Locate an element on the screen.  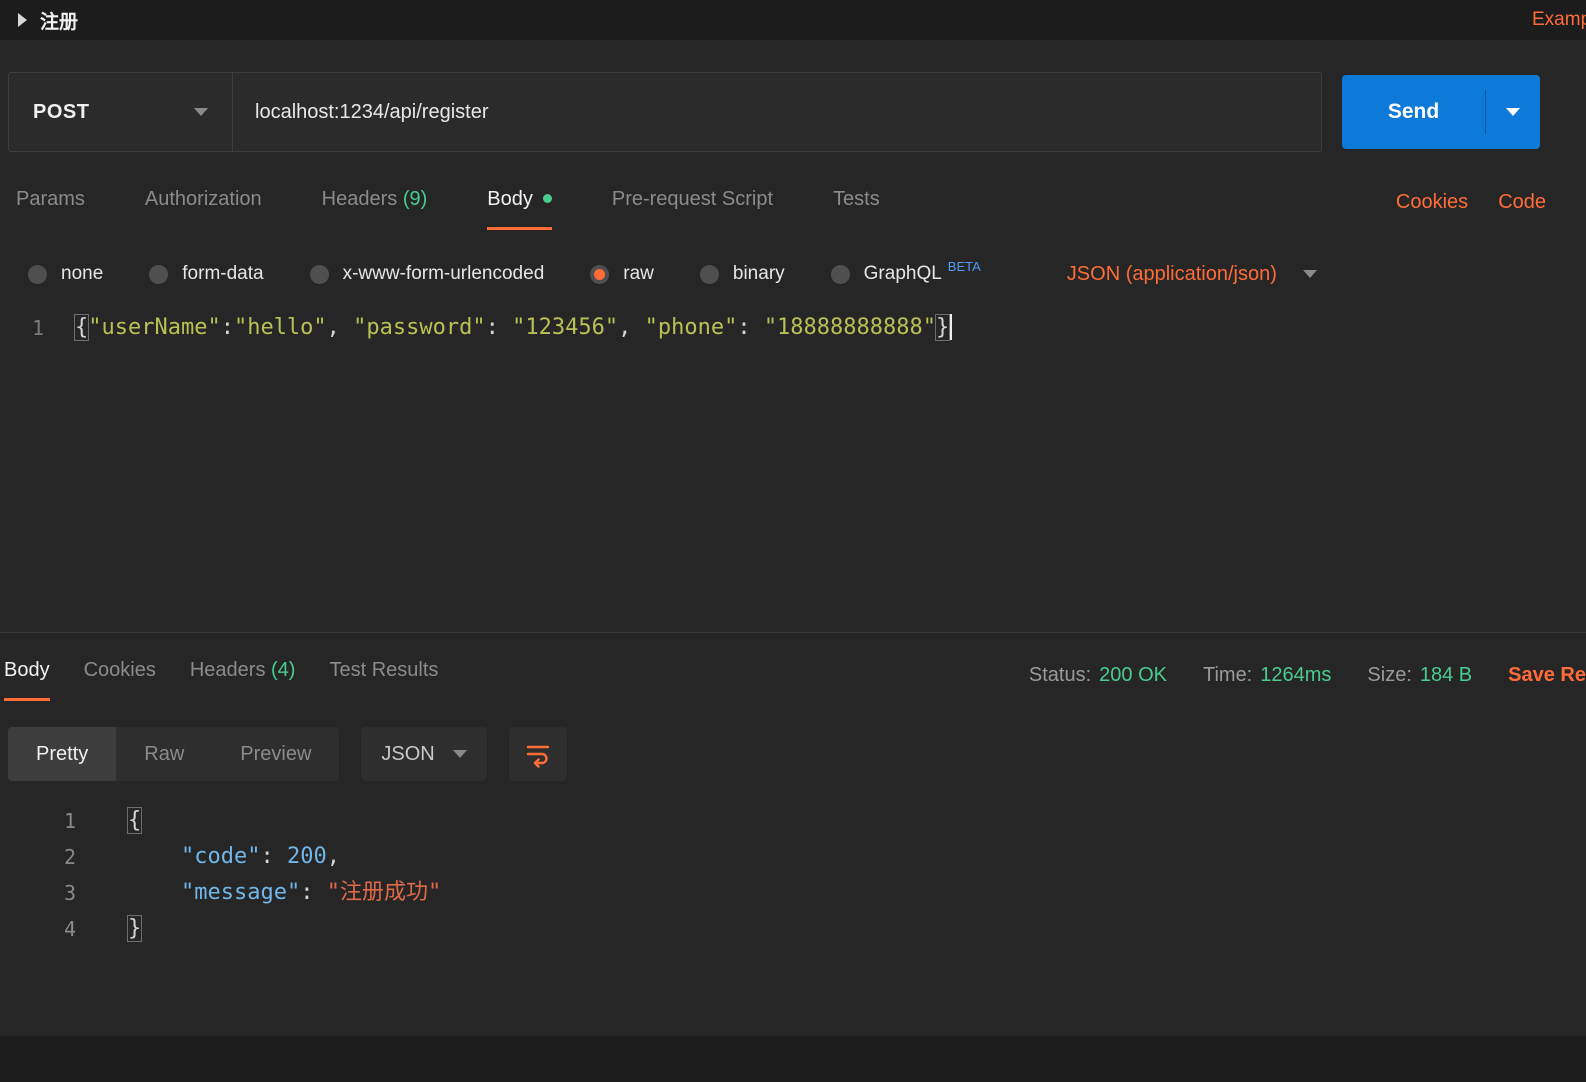
response-body-editor: 1{2 "code": 200, 3 "message": "注册成功" 4} is located at coordinates (793, 875).